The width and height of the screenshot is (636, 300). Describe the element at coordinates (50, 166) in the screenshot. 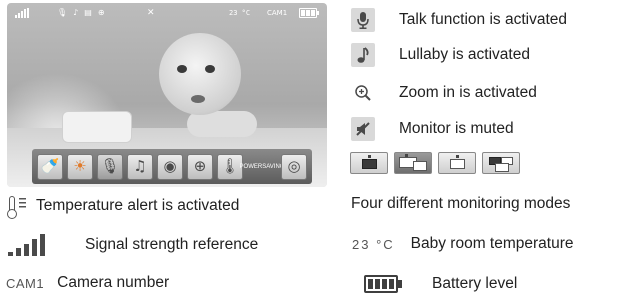

I see `bottle-icon: 🍼` at that location.